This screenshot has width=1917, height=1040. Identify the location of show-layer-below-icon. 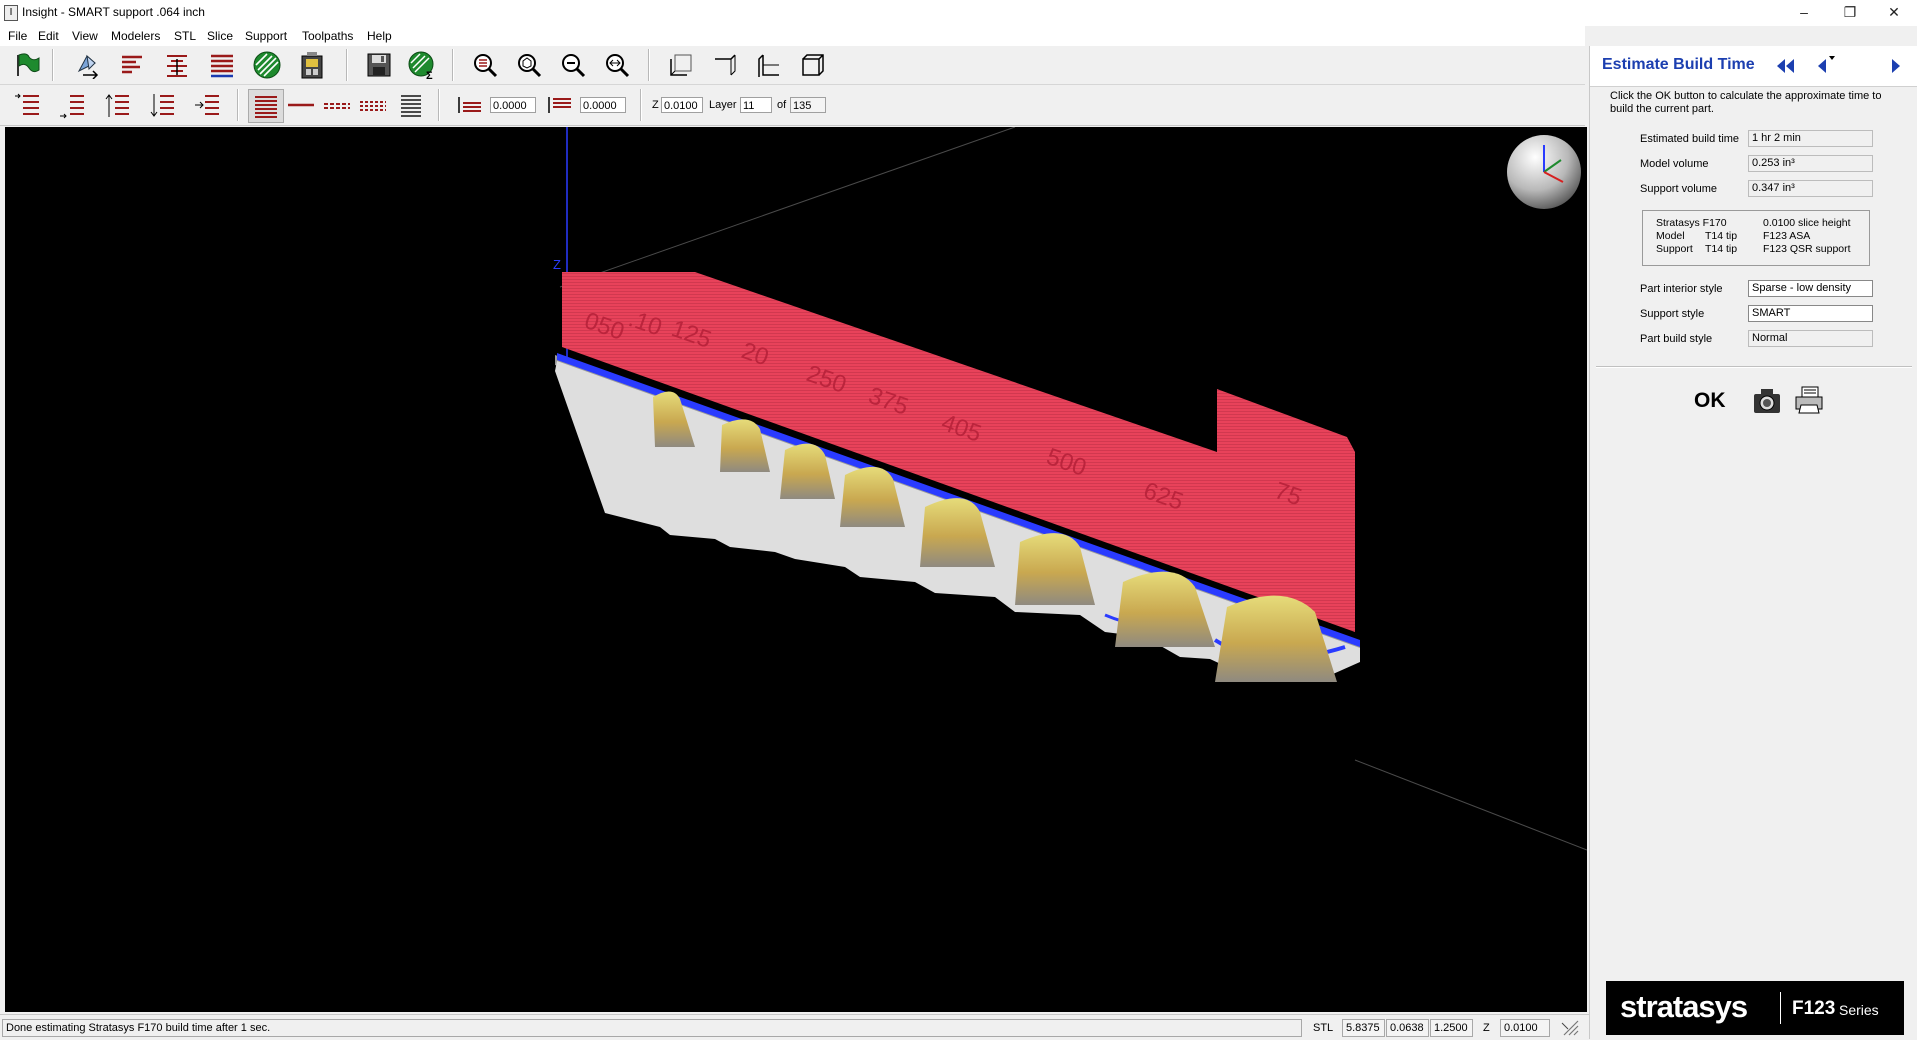
(373, 105).